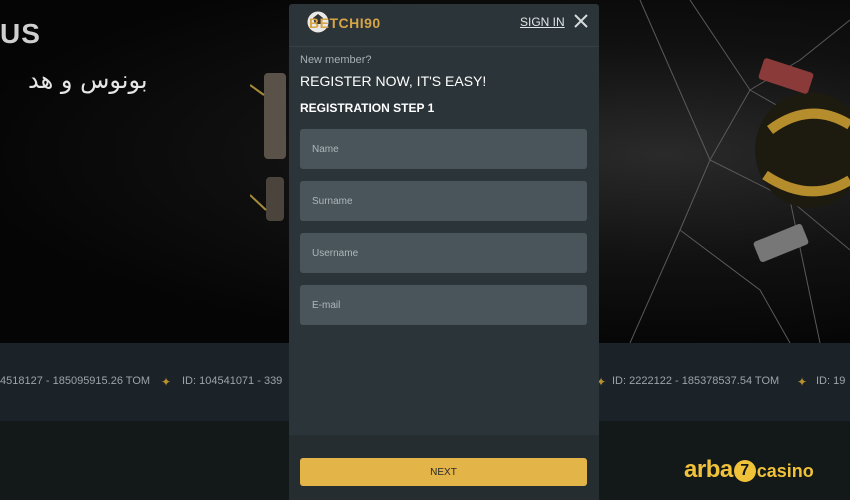 This screenshot has height=500, width=850. I want to click on trophy-decoration, so click(268, 147).